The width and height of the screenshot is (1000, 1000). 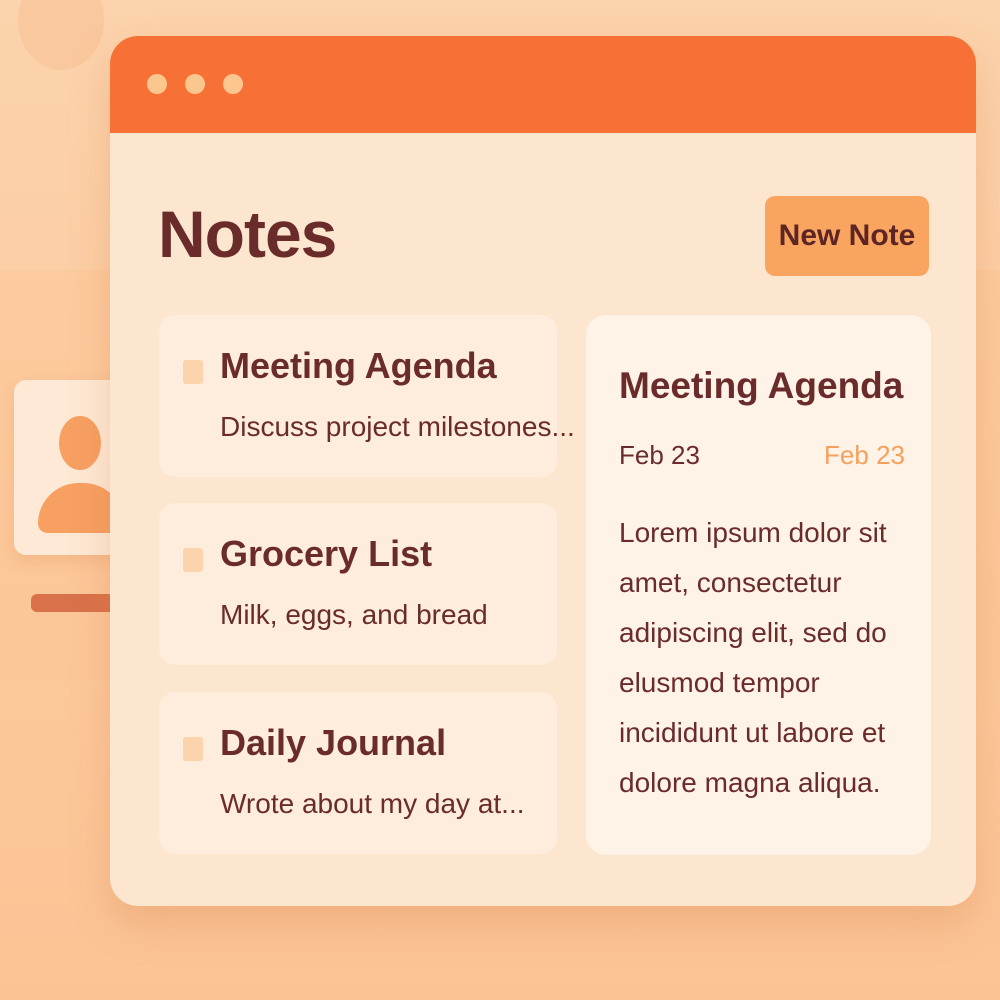 What do you see at coordinates (358, 365) in the screenshot?
I see `note-title: Meeting Agenda` at bounding box center [358, 365].